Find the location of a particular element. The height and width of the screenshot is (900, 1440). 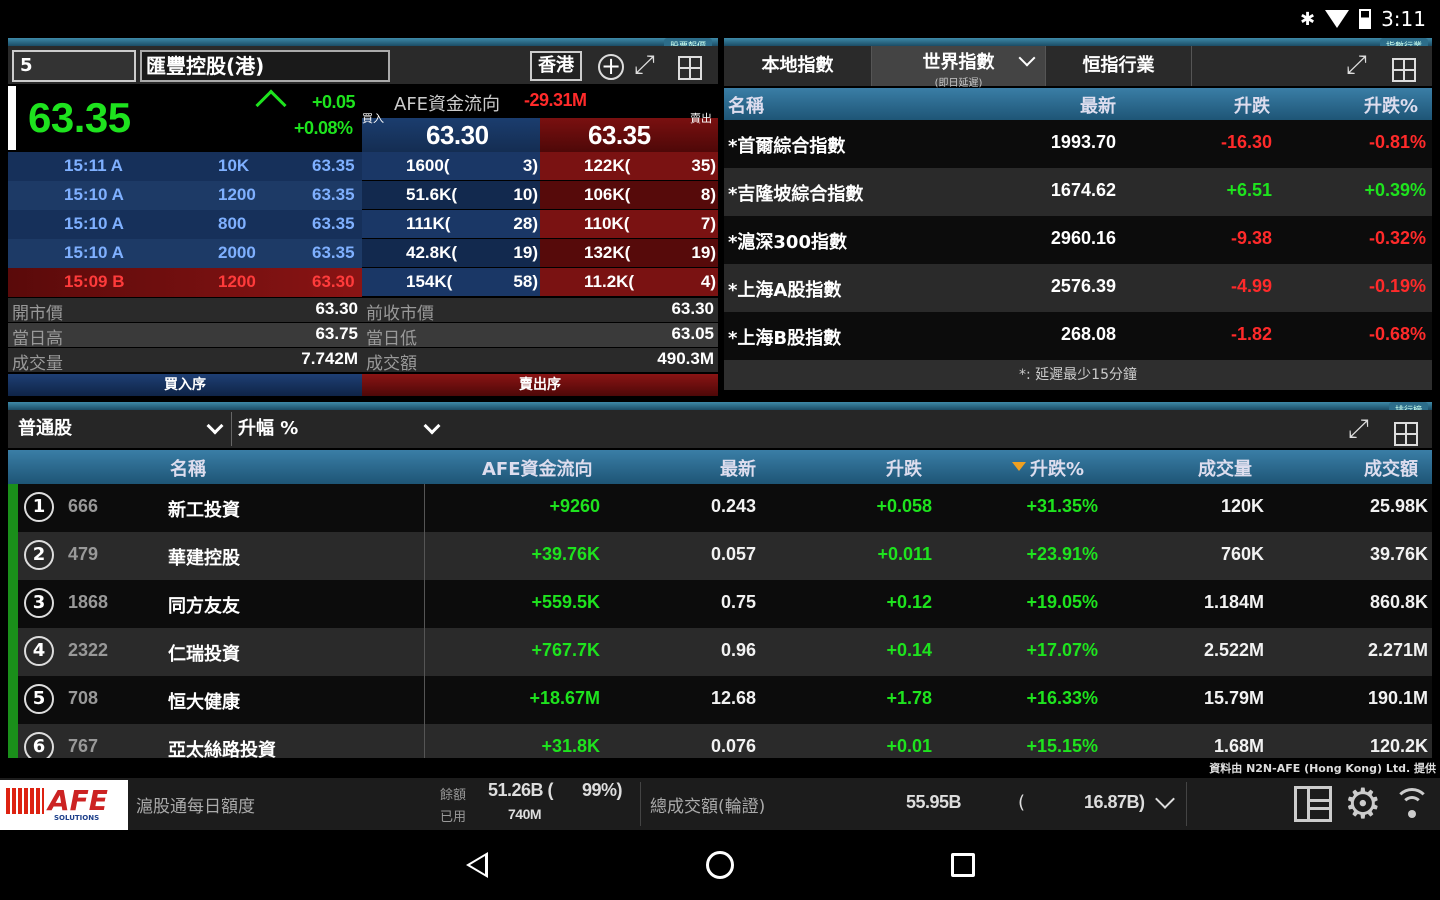

afe-logo: AFE SOLUTIONS is located at coordinates (64, 805).